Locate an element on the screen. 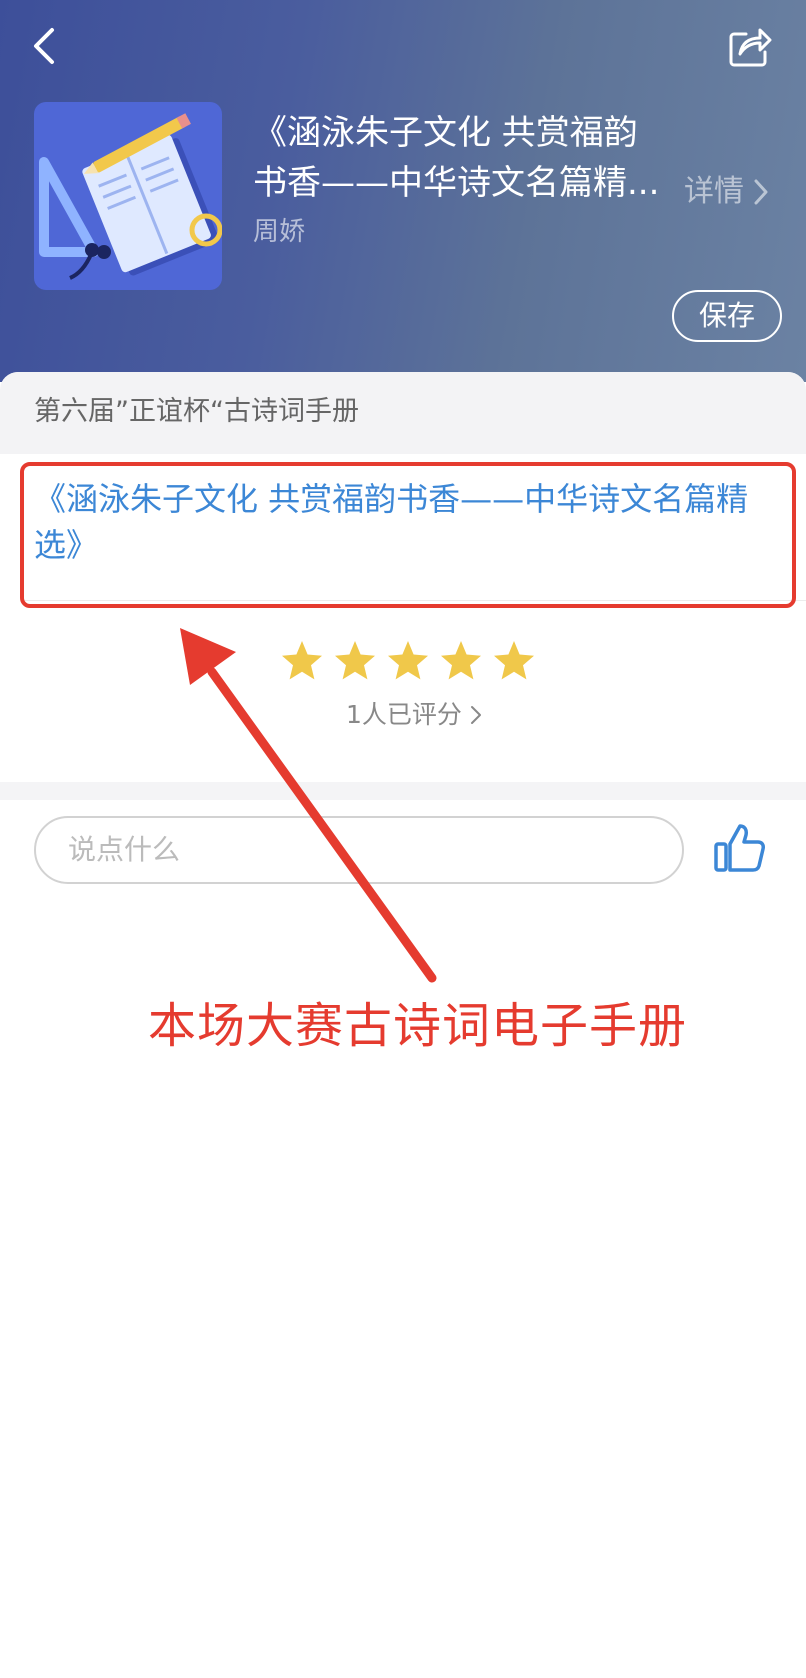  back-button is located at coordinates (46, 46).